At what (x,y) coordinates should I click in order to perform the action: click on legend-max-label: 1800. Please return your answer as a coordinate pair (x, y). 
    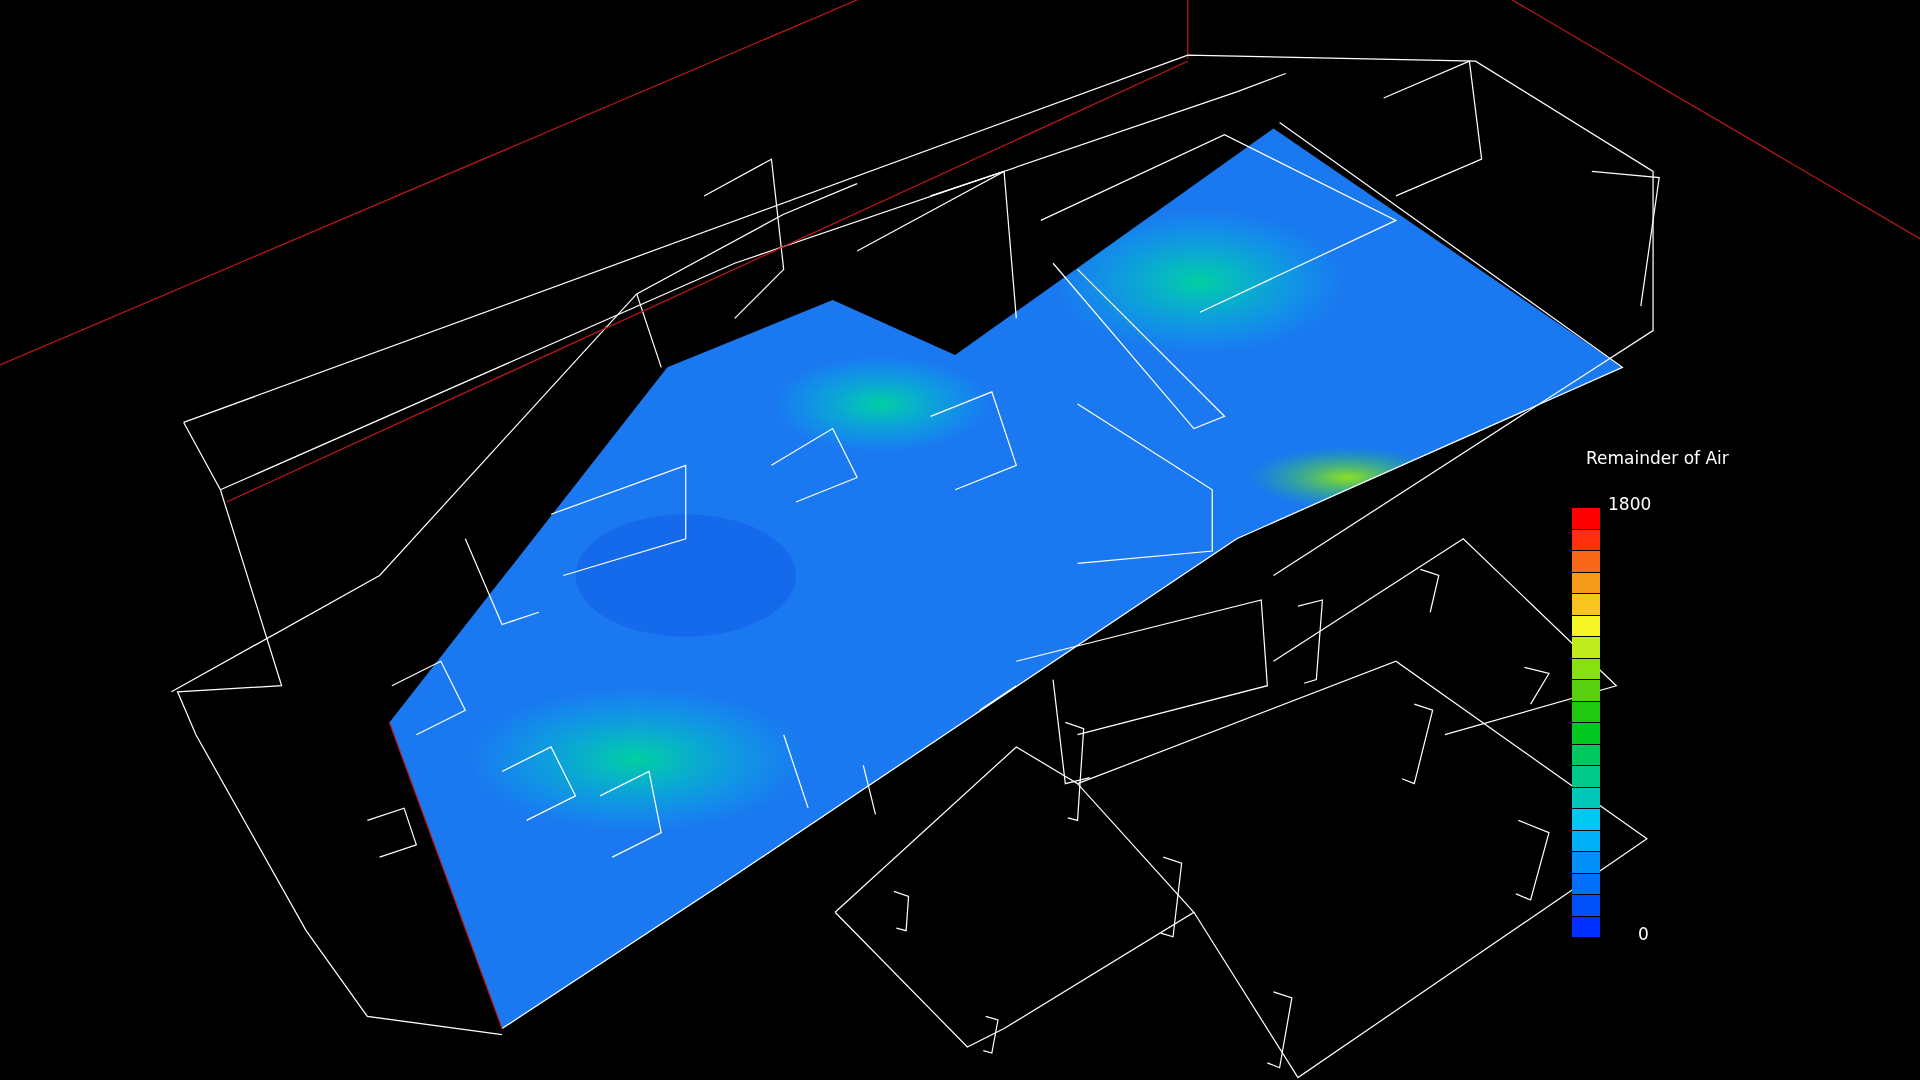
    Looking at the image, I should click on (1630, 504).